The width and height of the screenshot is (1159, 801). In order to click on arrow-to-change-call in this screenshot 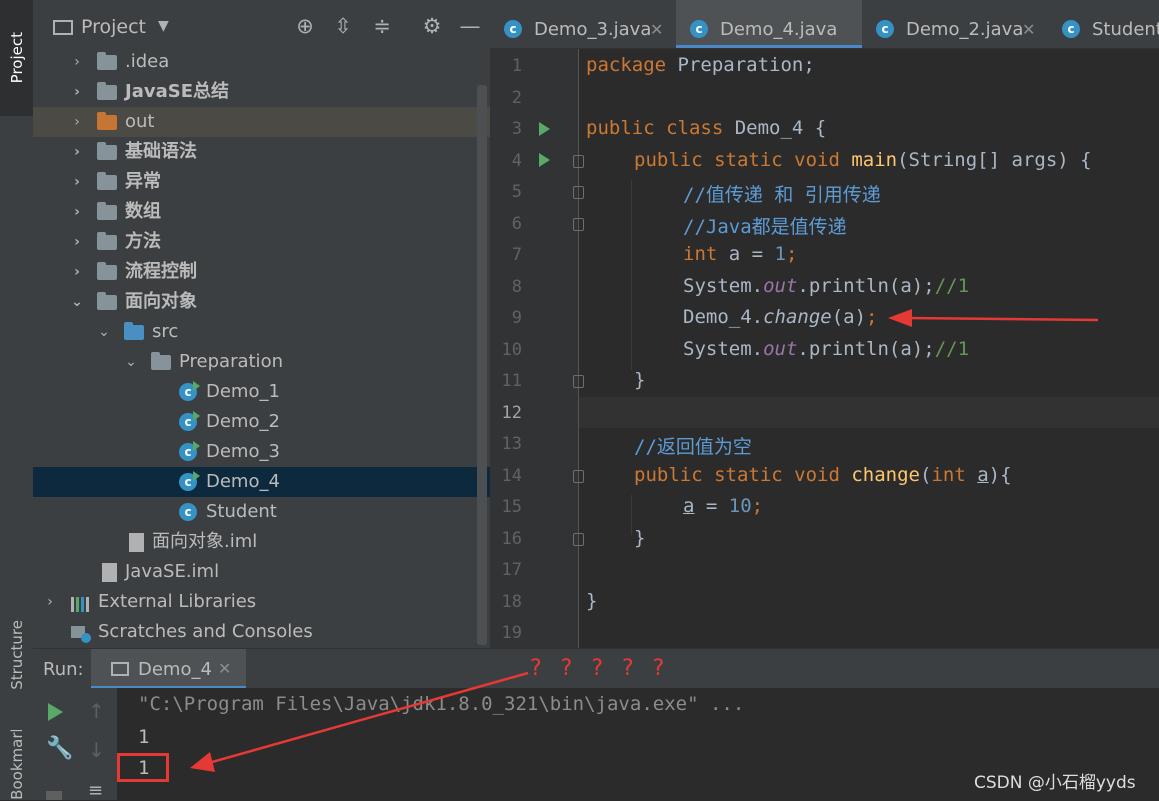, I will do `click(993, 318)`.